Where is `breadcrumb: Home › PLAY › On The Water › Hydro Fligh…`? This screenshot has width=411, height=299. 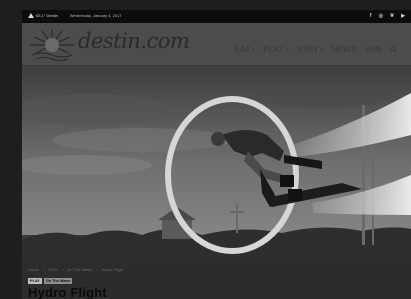 breadcrumb: Home › PLAY › On The Water › Hydro Fligh… is located at coordinates (75, 269).